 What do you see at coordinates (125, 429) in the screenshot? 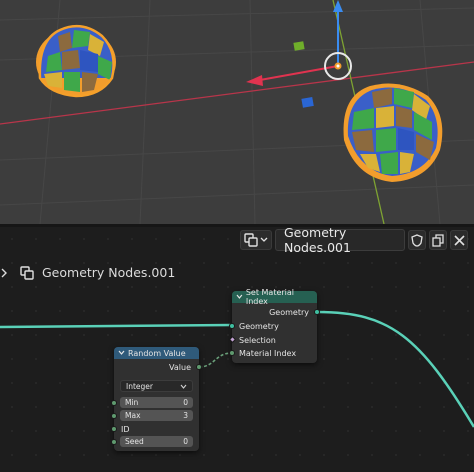
I see `id-label: ID` at bounding box center [125, 429].